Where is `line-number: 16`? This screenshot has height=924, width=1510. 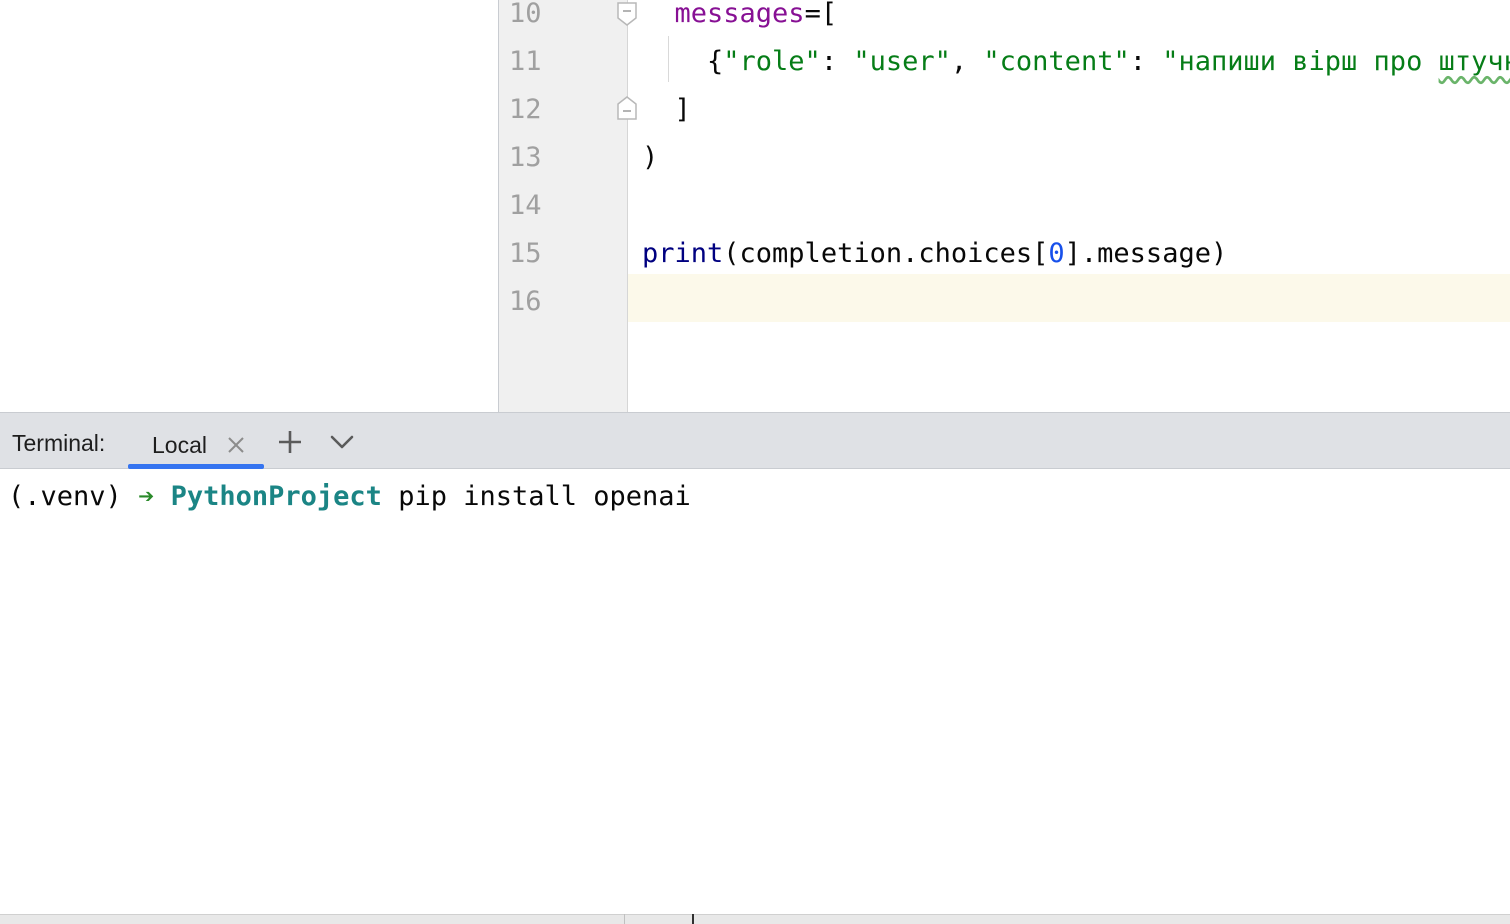 line-number: 16 is located at coordinates (525, 301).